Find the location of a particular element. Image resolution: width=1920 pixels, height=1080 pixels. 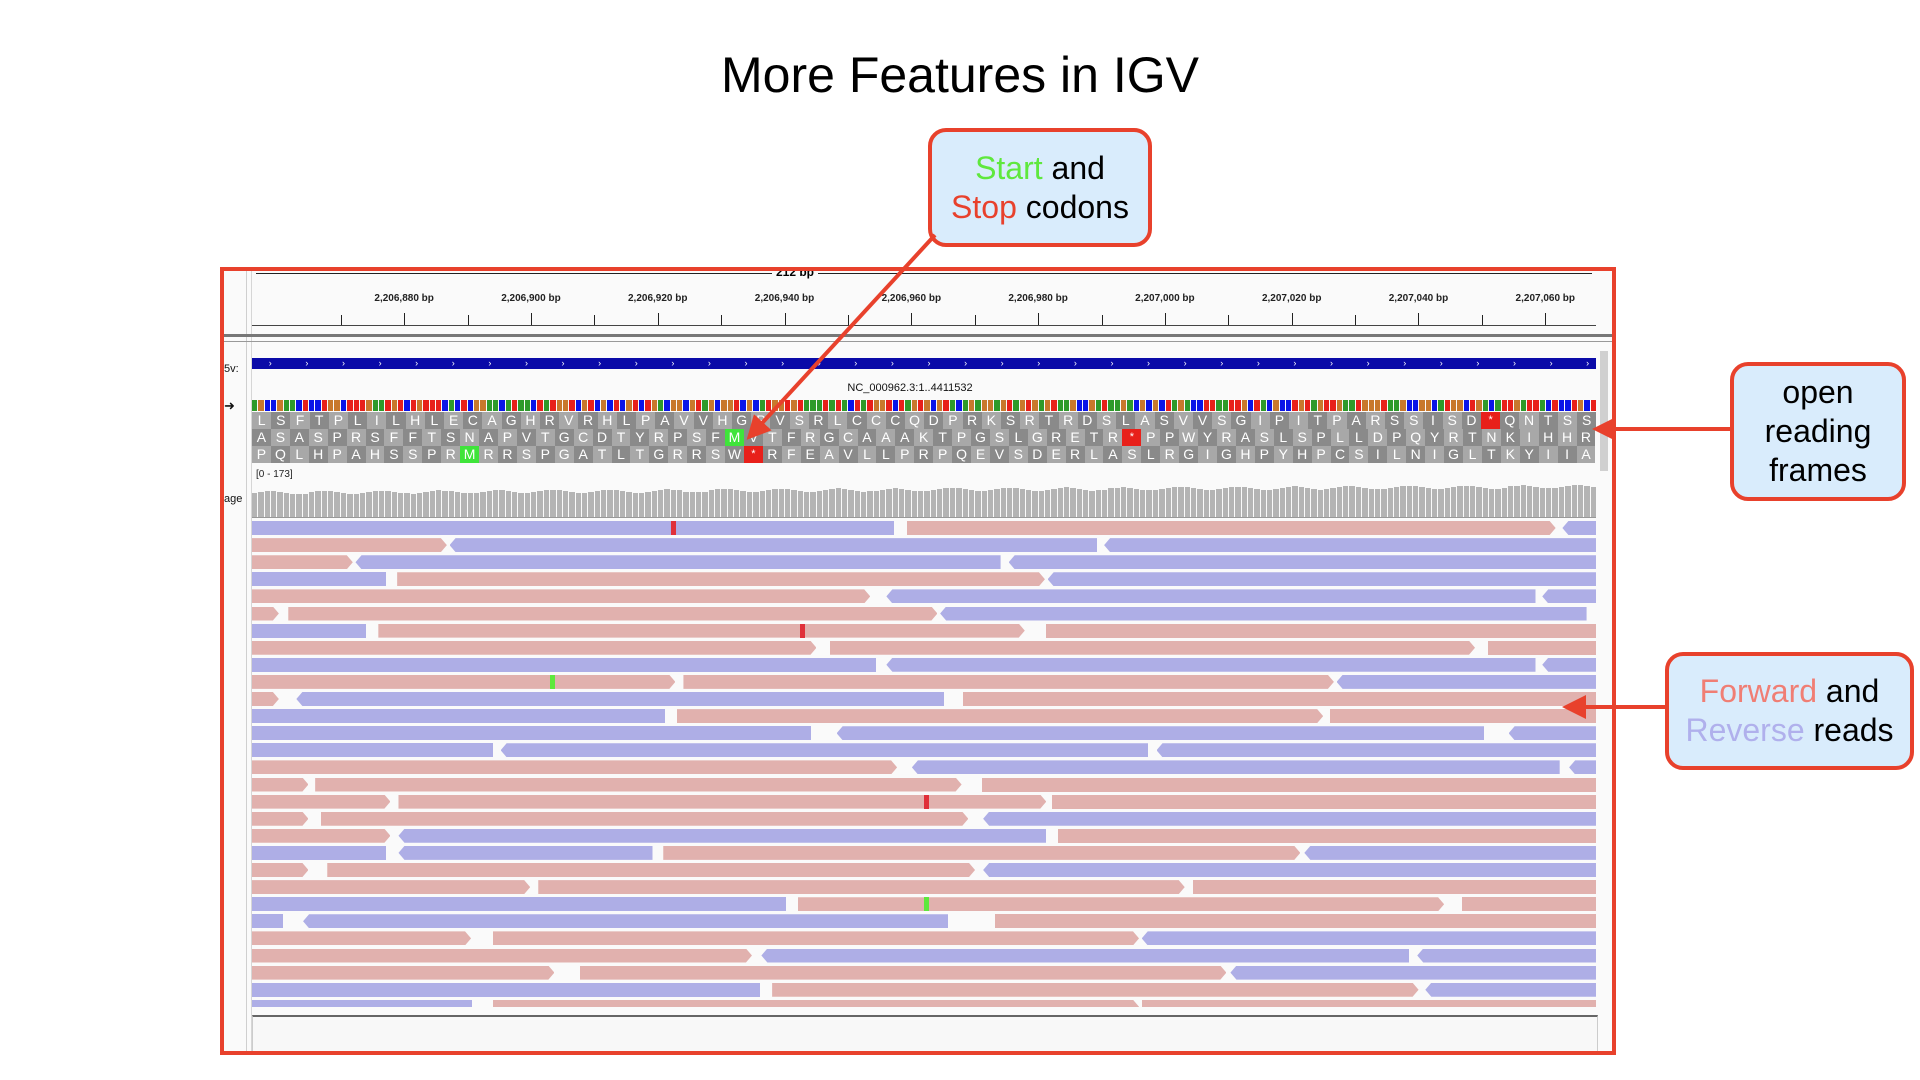

reverse-text: Reverse is located at coordinates (1745, 730).